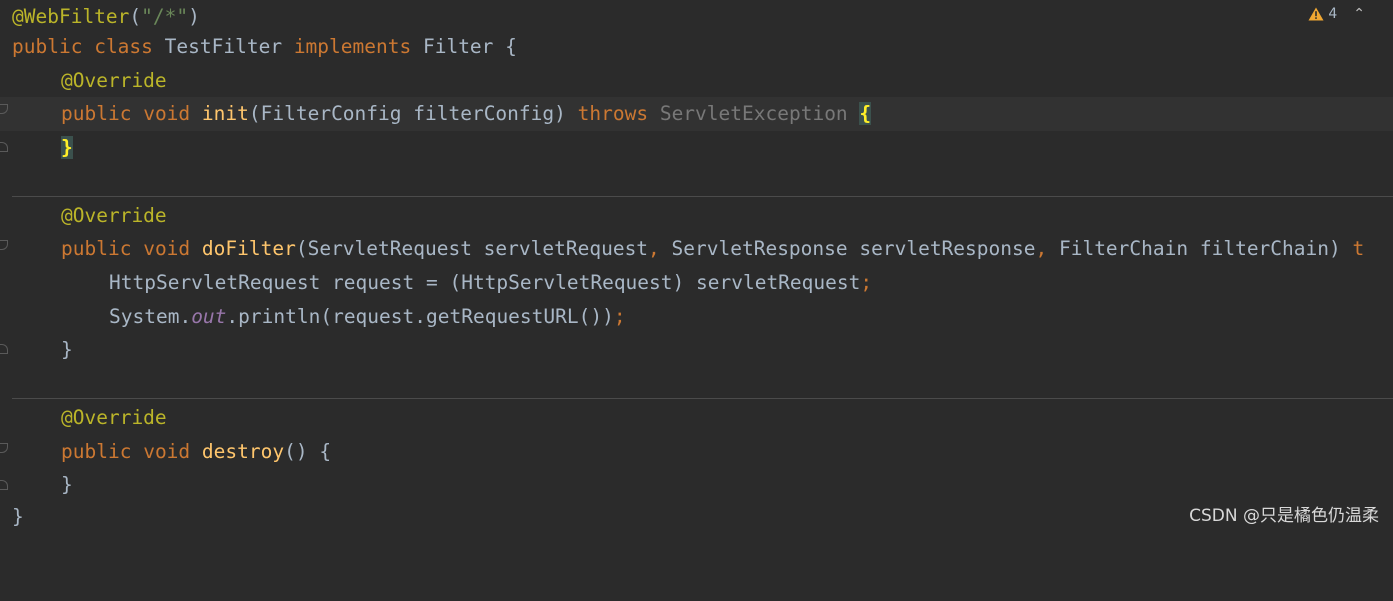 The width and height of the screenshot is (1393, 601). What do you see at coordinates (407, 113) in the screenshot?
I see `parameters: (FilterConfig filterConfig)` at bounding box center [407, 113].